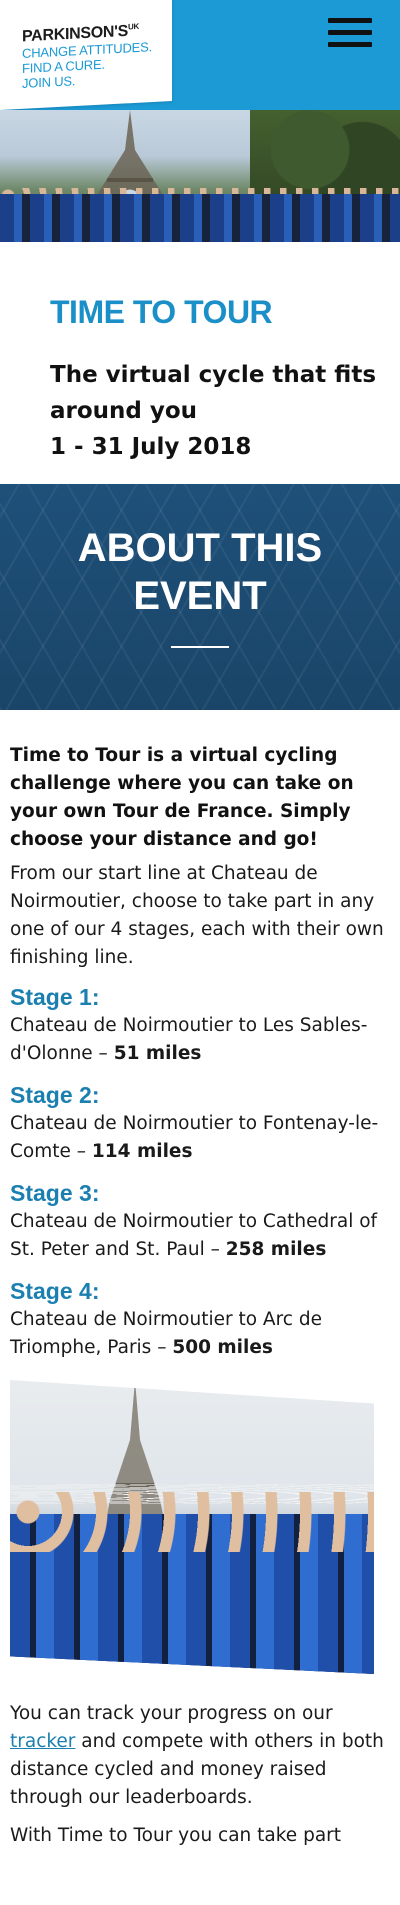 The height and width of the screenshot is (1905, 400). I want to click on intro-subtitle-line1: The virtual cycle that fits, so click(213, 375).